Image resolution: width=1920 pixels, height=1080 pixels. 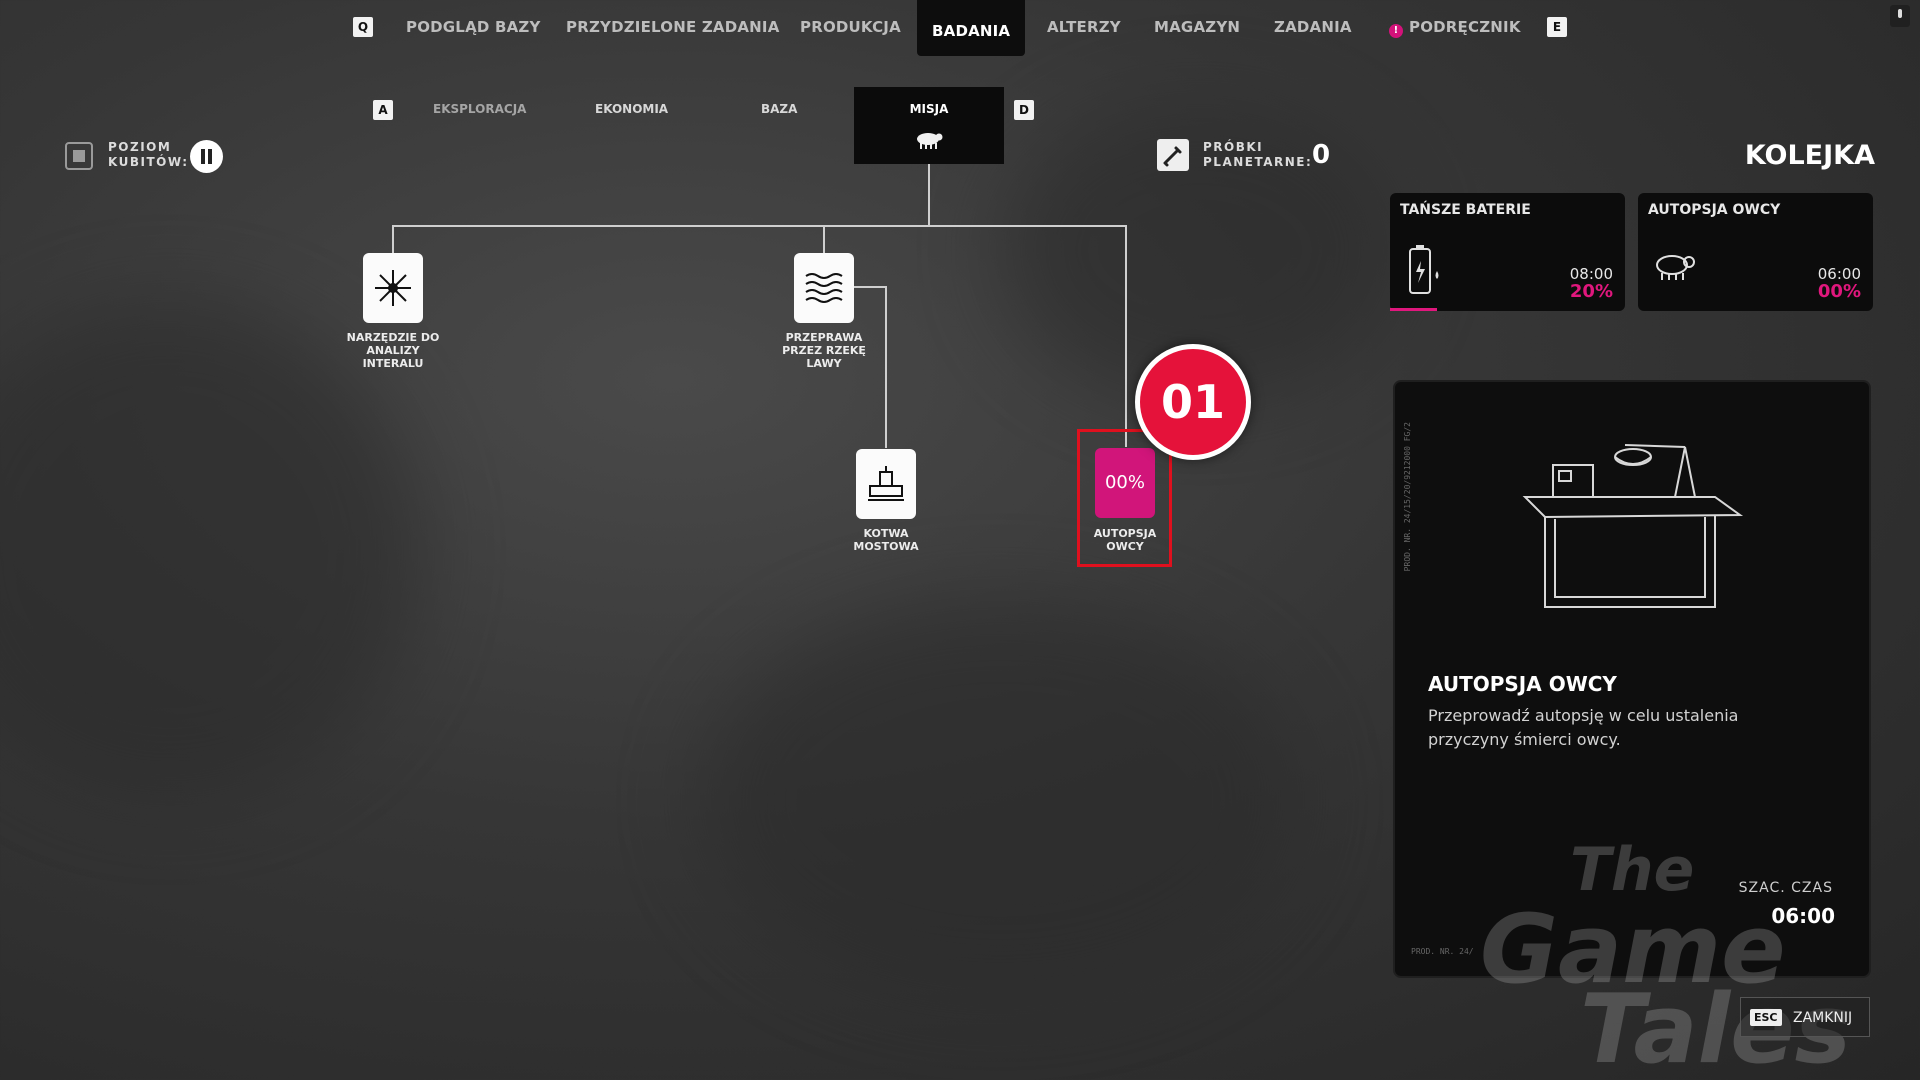 I want to click on category-misja: MISJA, so click(x=929, y=125).